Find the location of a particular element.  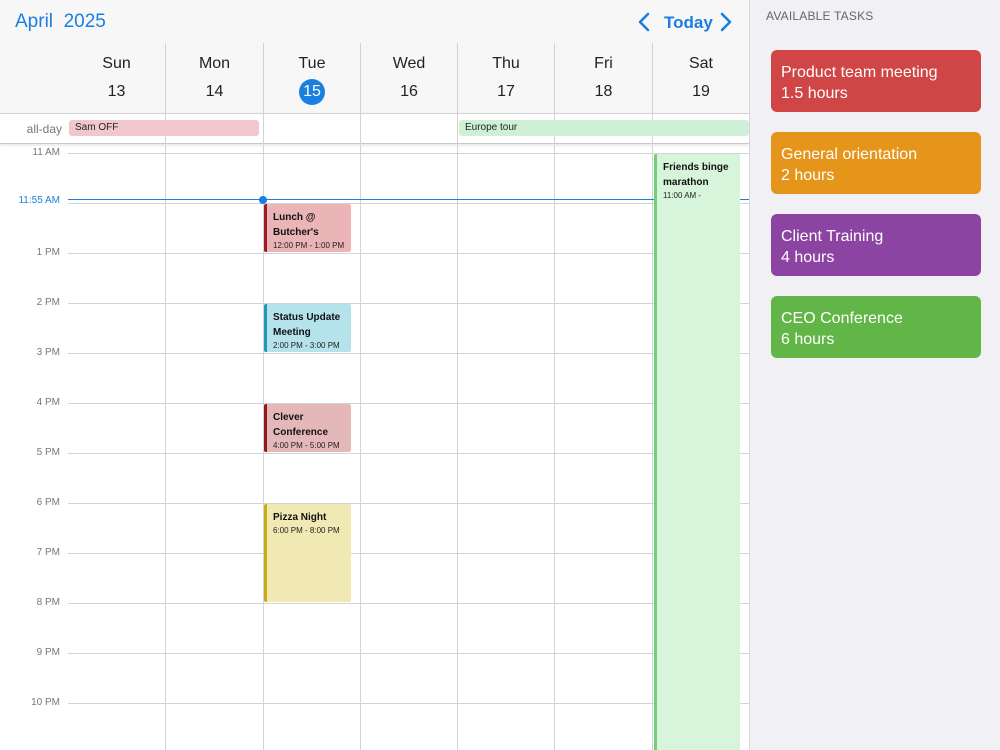

task-client-training: Client Training 4 hours is located at coordinates (876, 245).